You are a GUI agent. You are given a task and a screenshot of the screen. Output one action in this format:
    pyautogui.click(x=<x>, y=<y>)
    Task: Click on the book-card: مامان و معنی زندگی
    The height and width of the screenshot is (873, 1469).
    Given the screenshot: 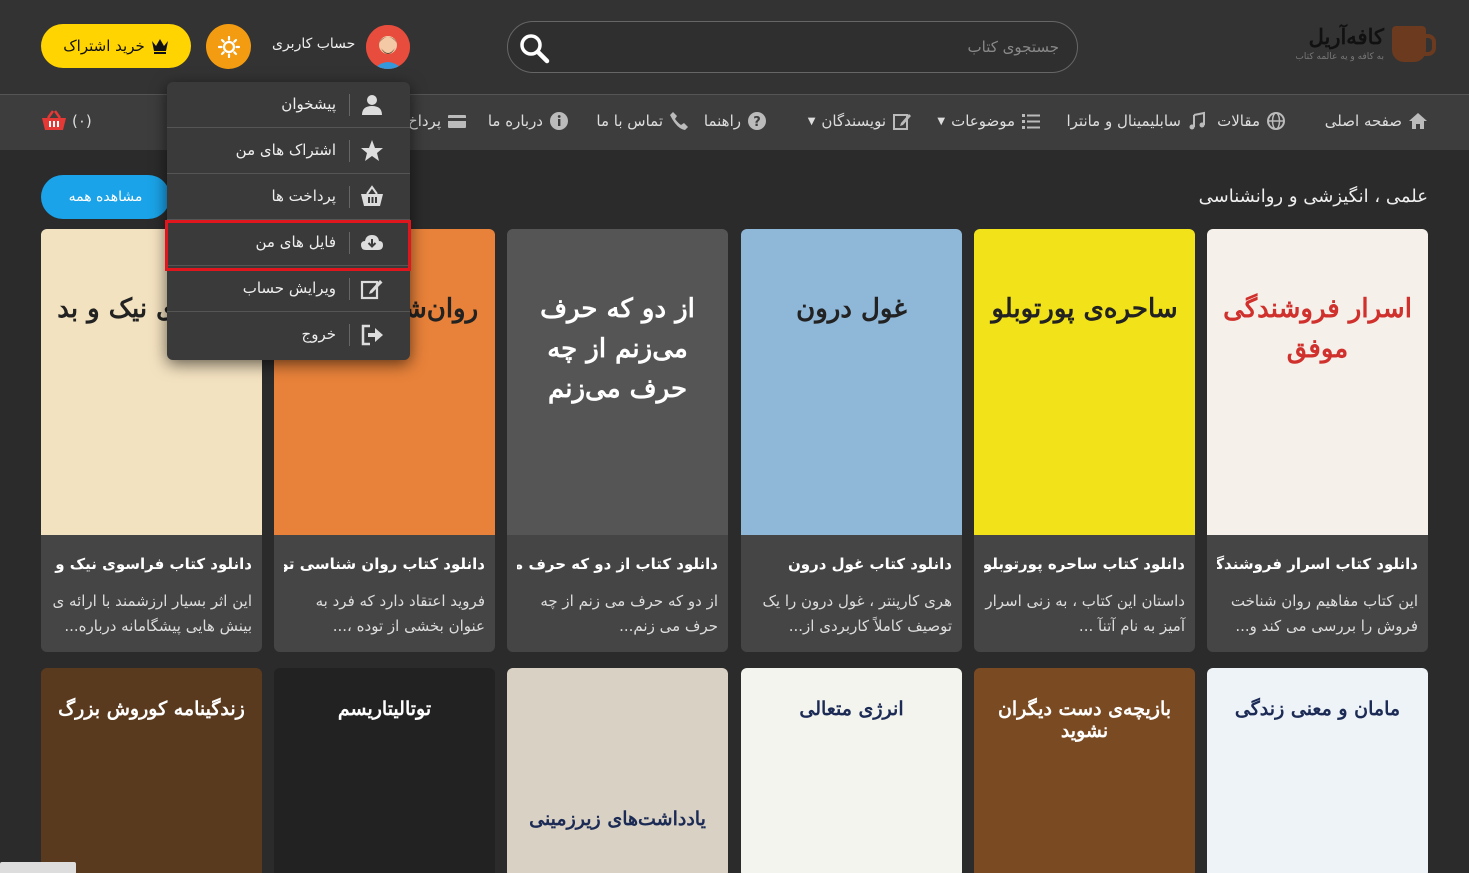 What is the action you would take?
    pyautogui.click(x=1317, y=770)
    